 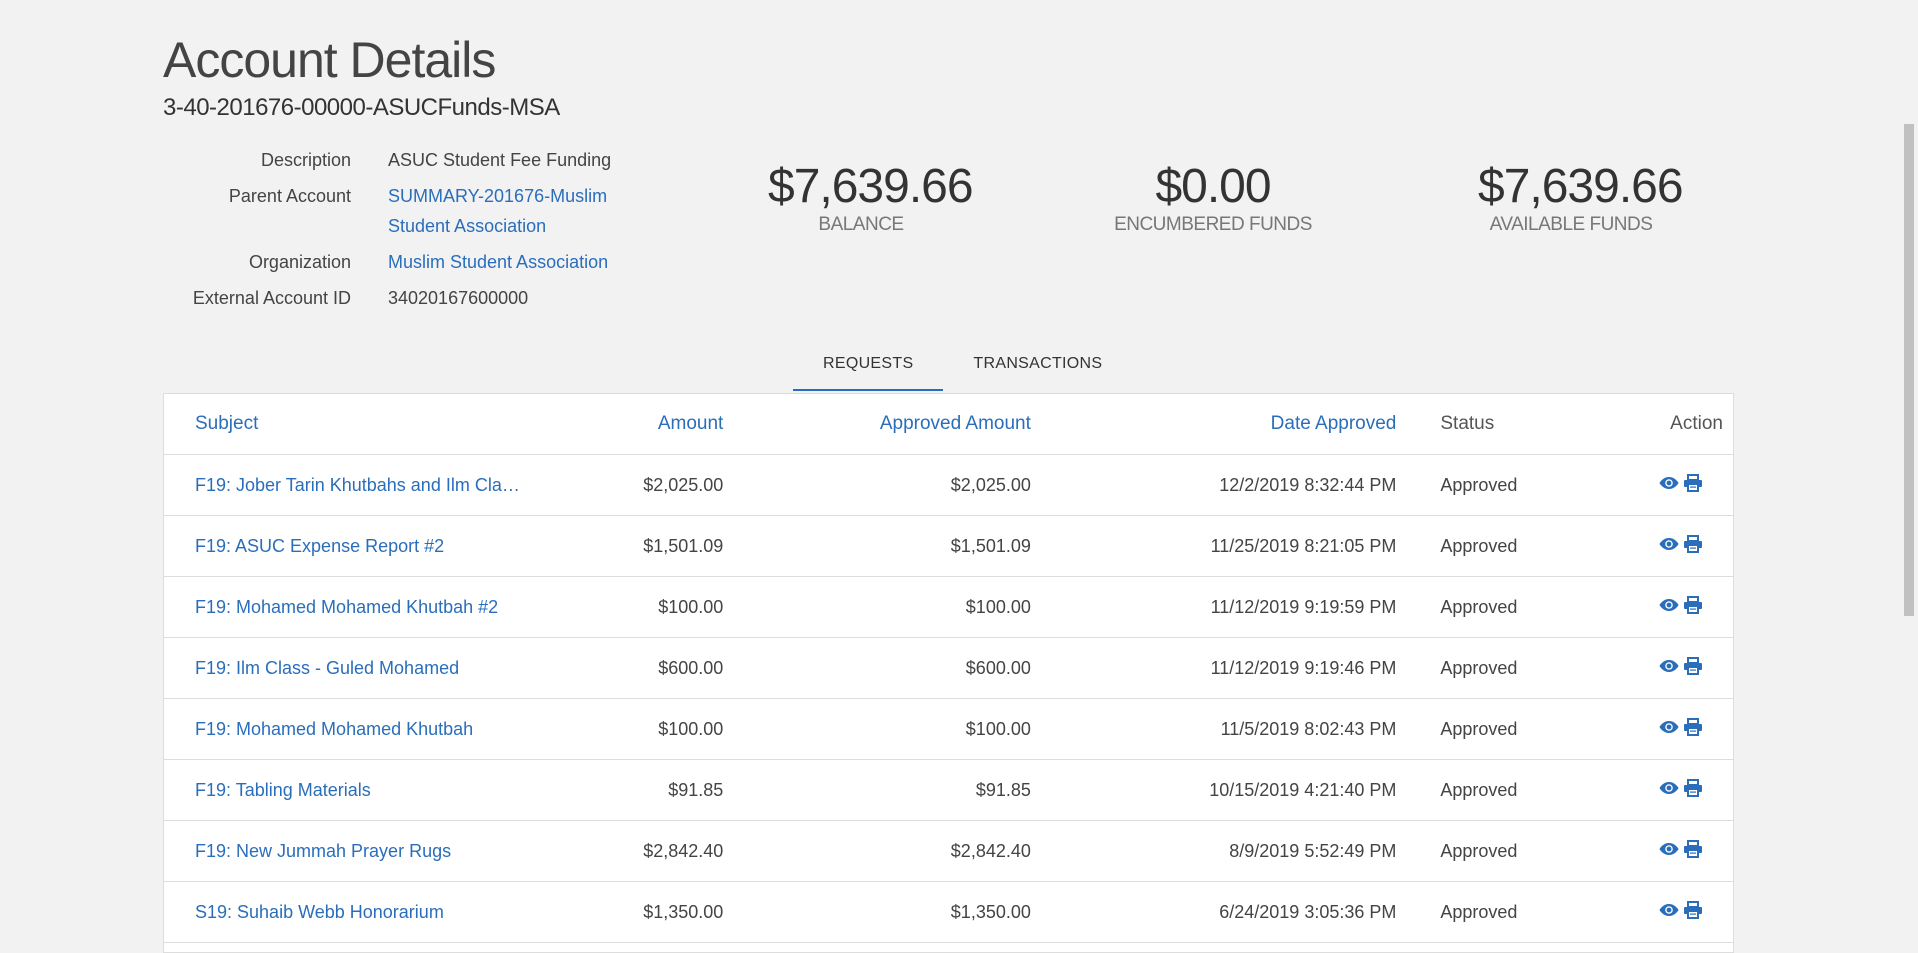 What do you see at coordinates (1696, 423) in the screenshot?
I see `header-action: Action` at bounding box center [1696, 423].